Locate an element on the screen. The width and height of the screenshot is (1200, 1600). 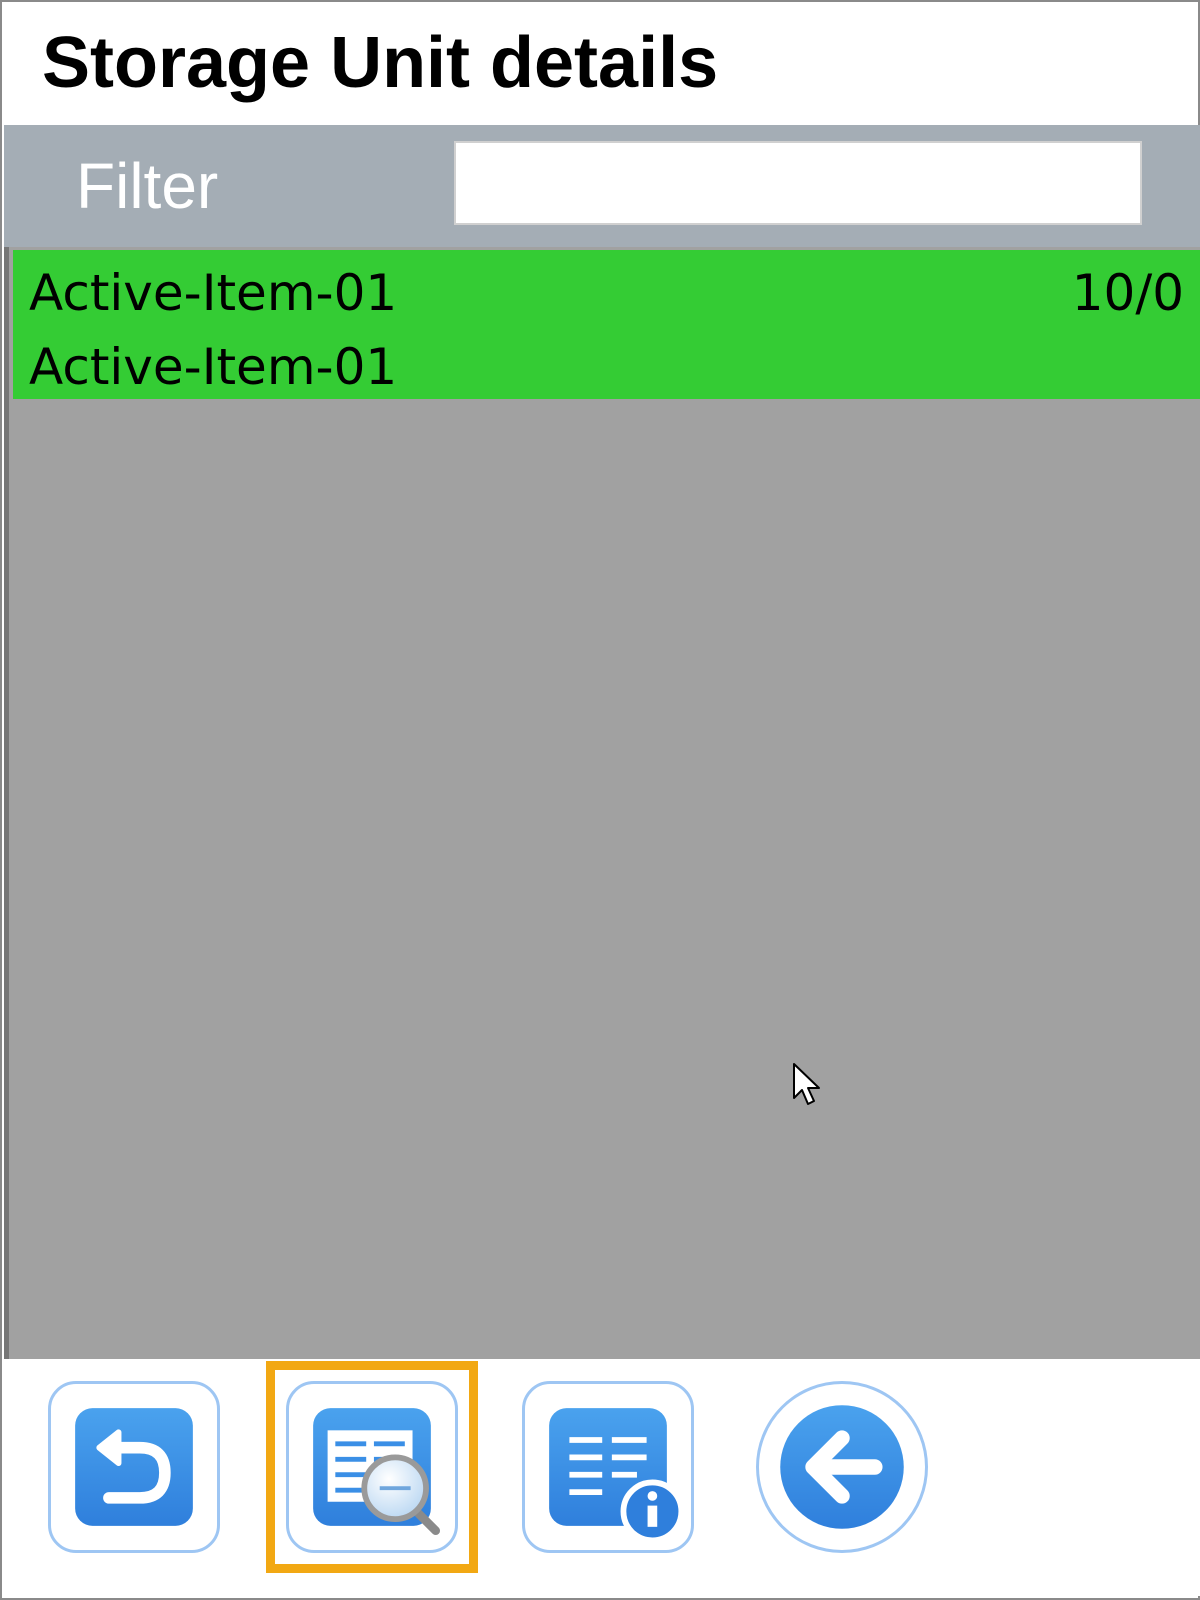
item-quantity: 10/0 is located at coordinates (1127, 293).